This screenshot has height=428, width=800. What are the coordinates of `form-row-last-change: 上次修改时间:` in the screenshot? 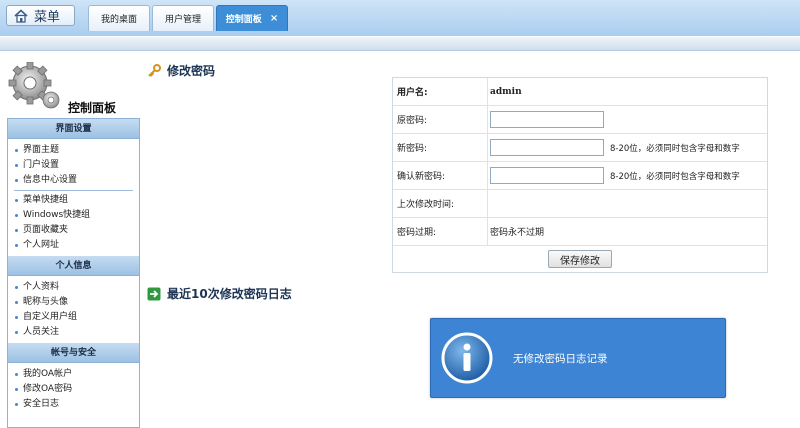 It's located at (580, 204).